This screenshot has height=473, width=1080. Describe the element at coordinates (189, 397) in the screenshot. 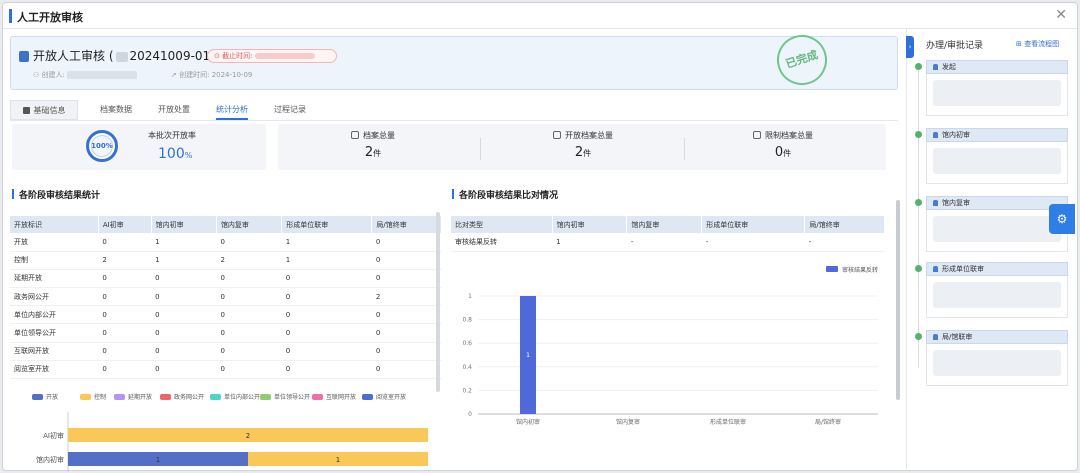

I see `legend-label: 政务网公开` at that location.